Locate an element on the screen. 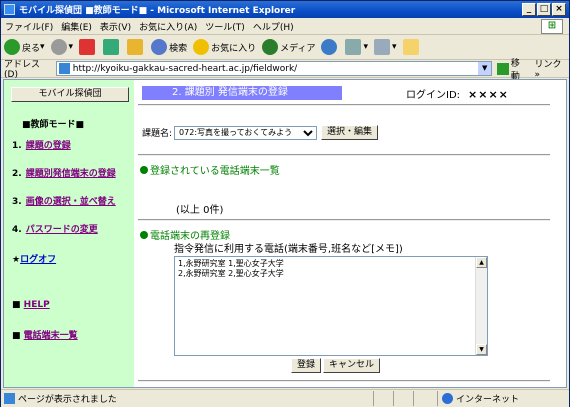 This screenshot has width=570, height=407. logoff-link: ログオフ is located at coordinates (38, 260).